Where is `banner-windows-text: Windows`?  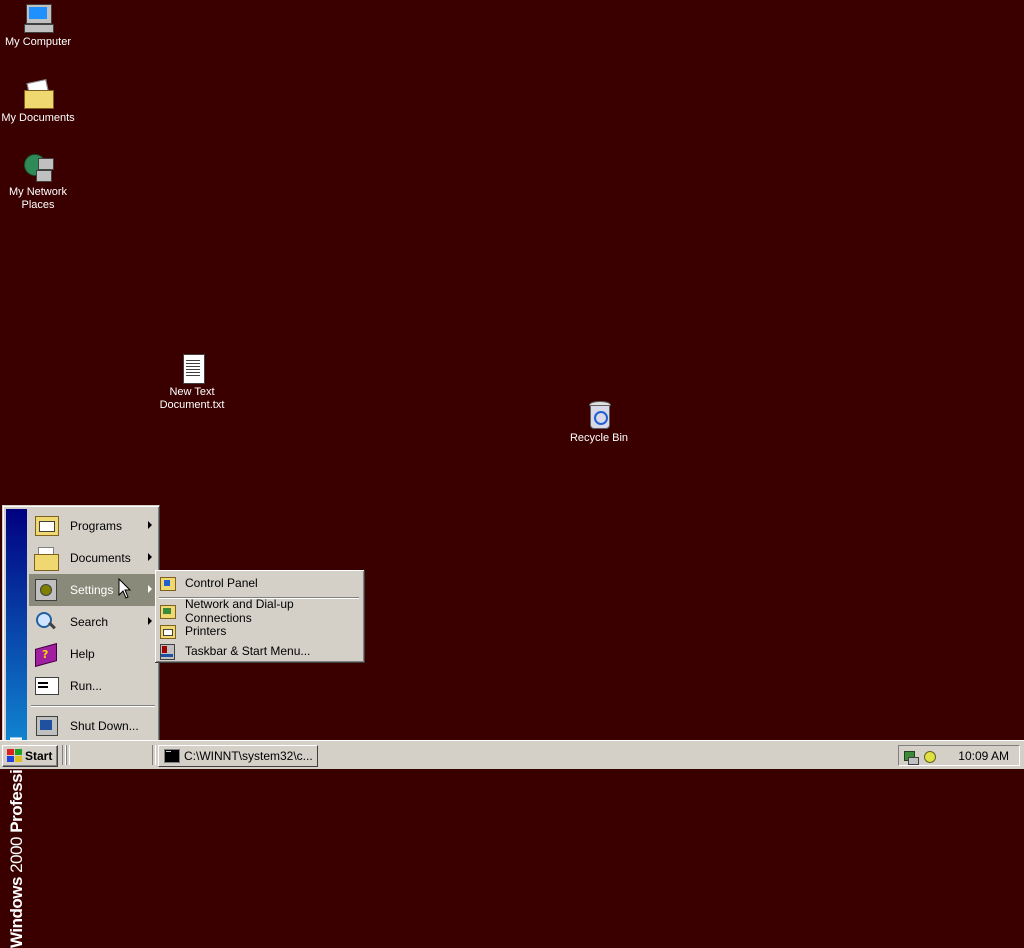
banner-windows-text: Windows is located at coordinates (16, 912).